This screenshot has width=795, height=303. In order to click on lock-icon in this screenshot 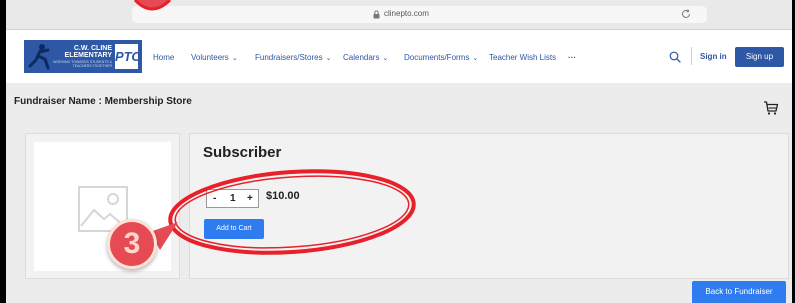, I will do `click(376, 14)`.